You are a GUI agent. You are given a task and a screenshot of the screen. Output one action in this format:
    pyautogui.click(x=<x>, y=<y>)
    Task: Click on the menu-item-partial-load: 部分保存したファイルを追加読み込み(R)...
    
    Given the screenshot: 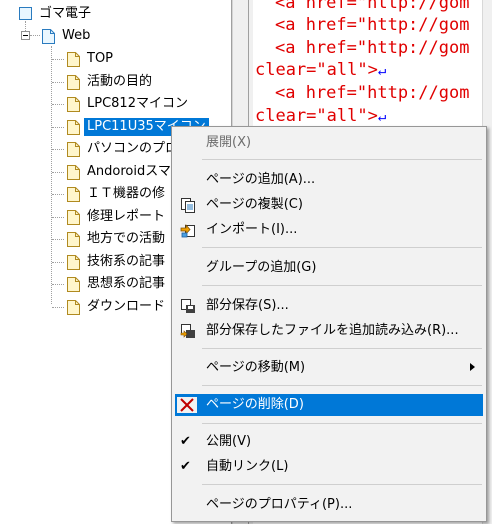 What is the action you would take?
    pyautogui.click(x=329, y=331)
    